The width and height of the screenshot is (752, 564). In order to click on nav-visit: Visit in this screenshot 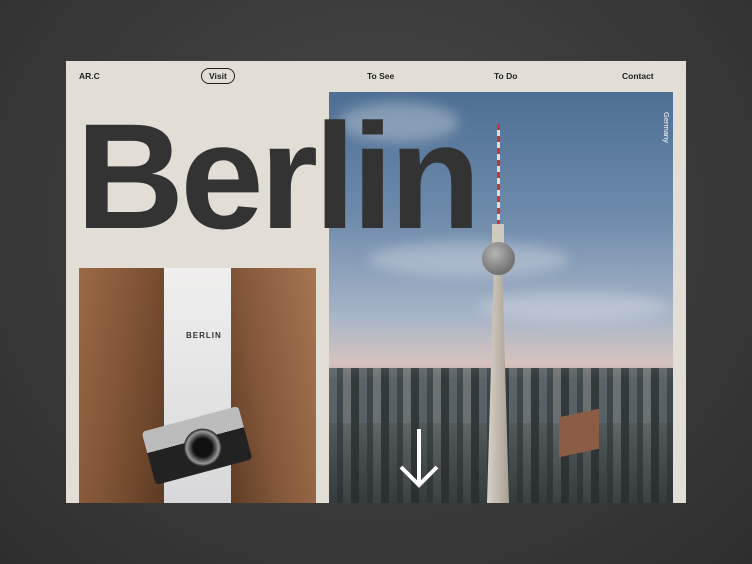, I will do `click(218, 76)`.